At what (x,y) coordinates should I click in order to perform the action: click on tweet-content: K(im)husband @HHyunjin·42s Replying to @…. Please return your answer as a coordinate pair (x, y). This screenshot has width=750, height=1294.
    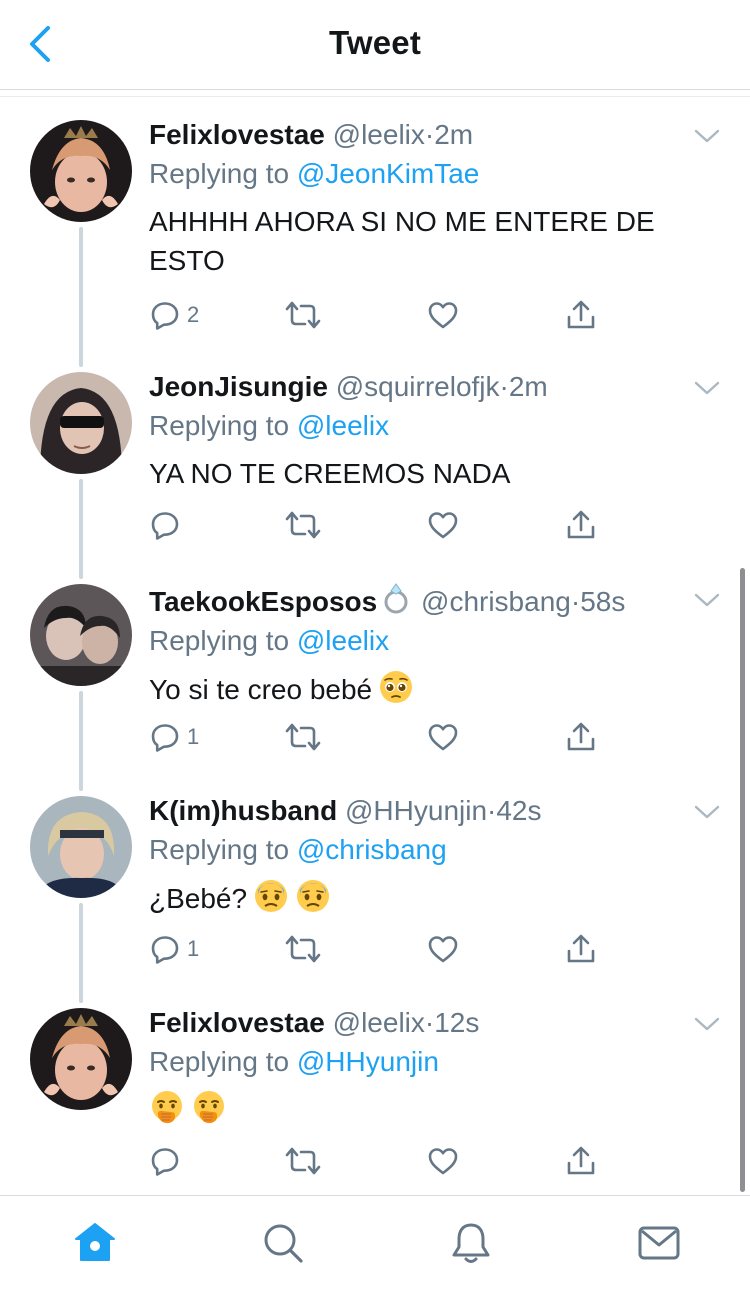
    Looking at the image, I should click on (429, 855).